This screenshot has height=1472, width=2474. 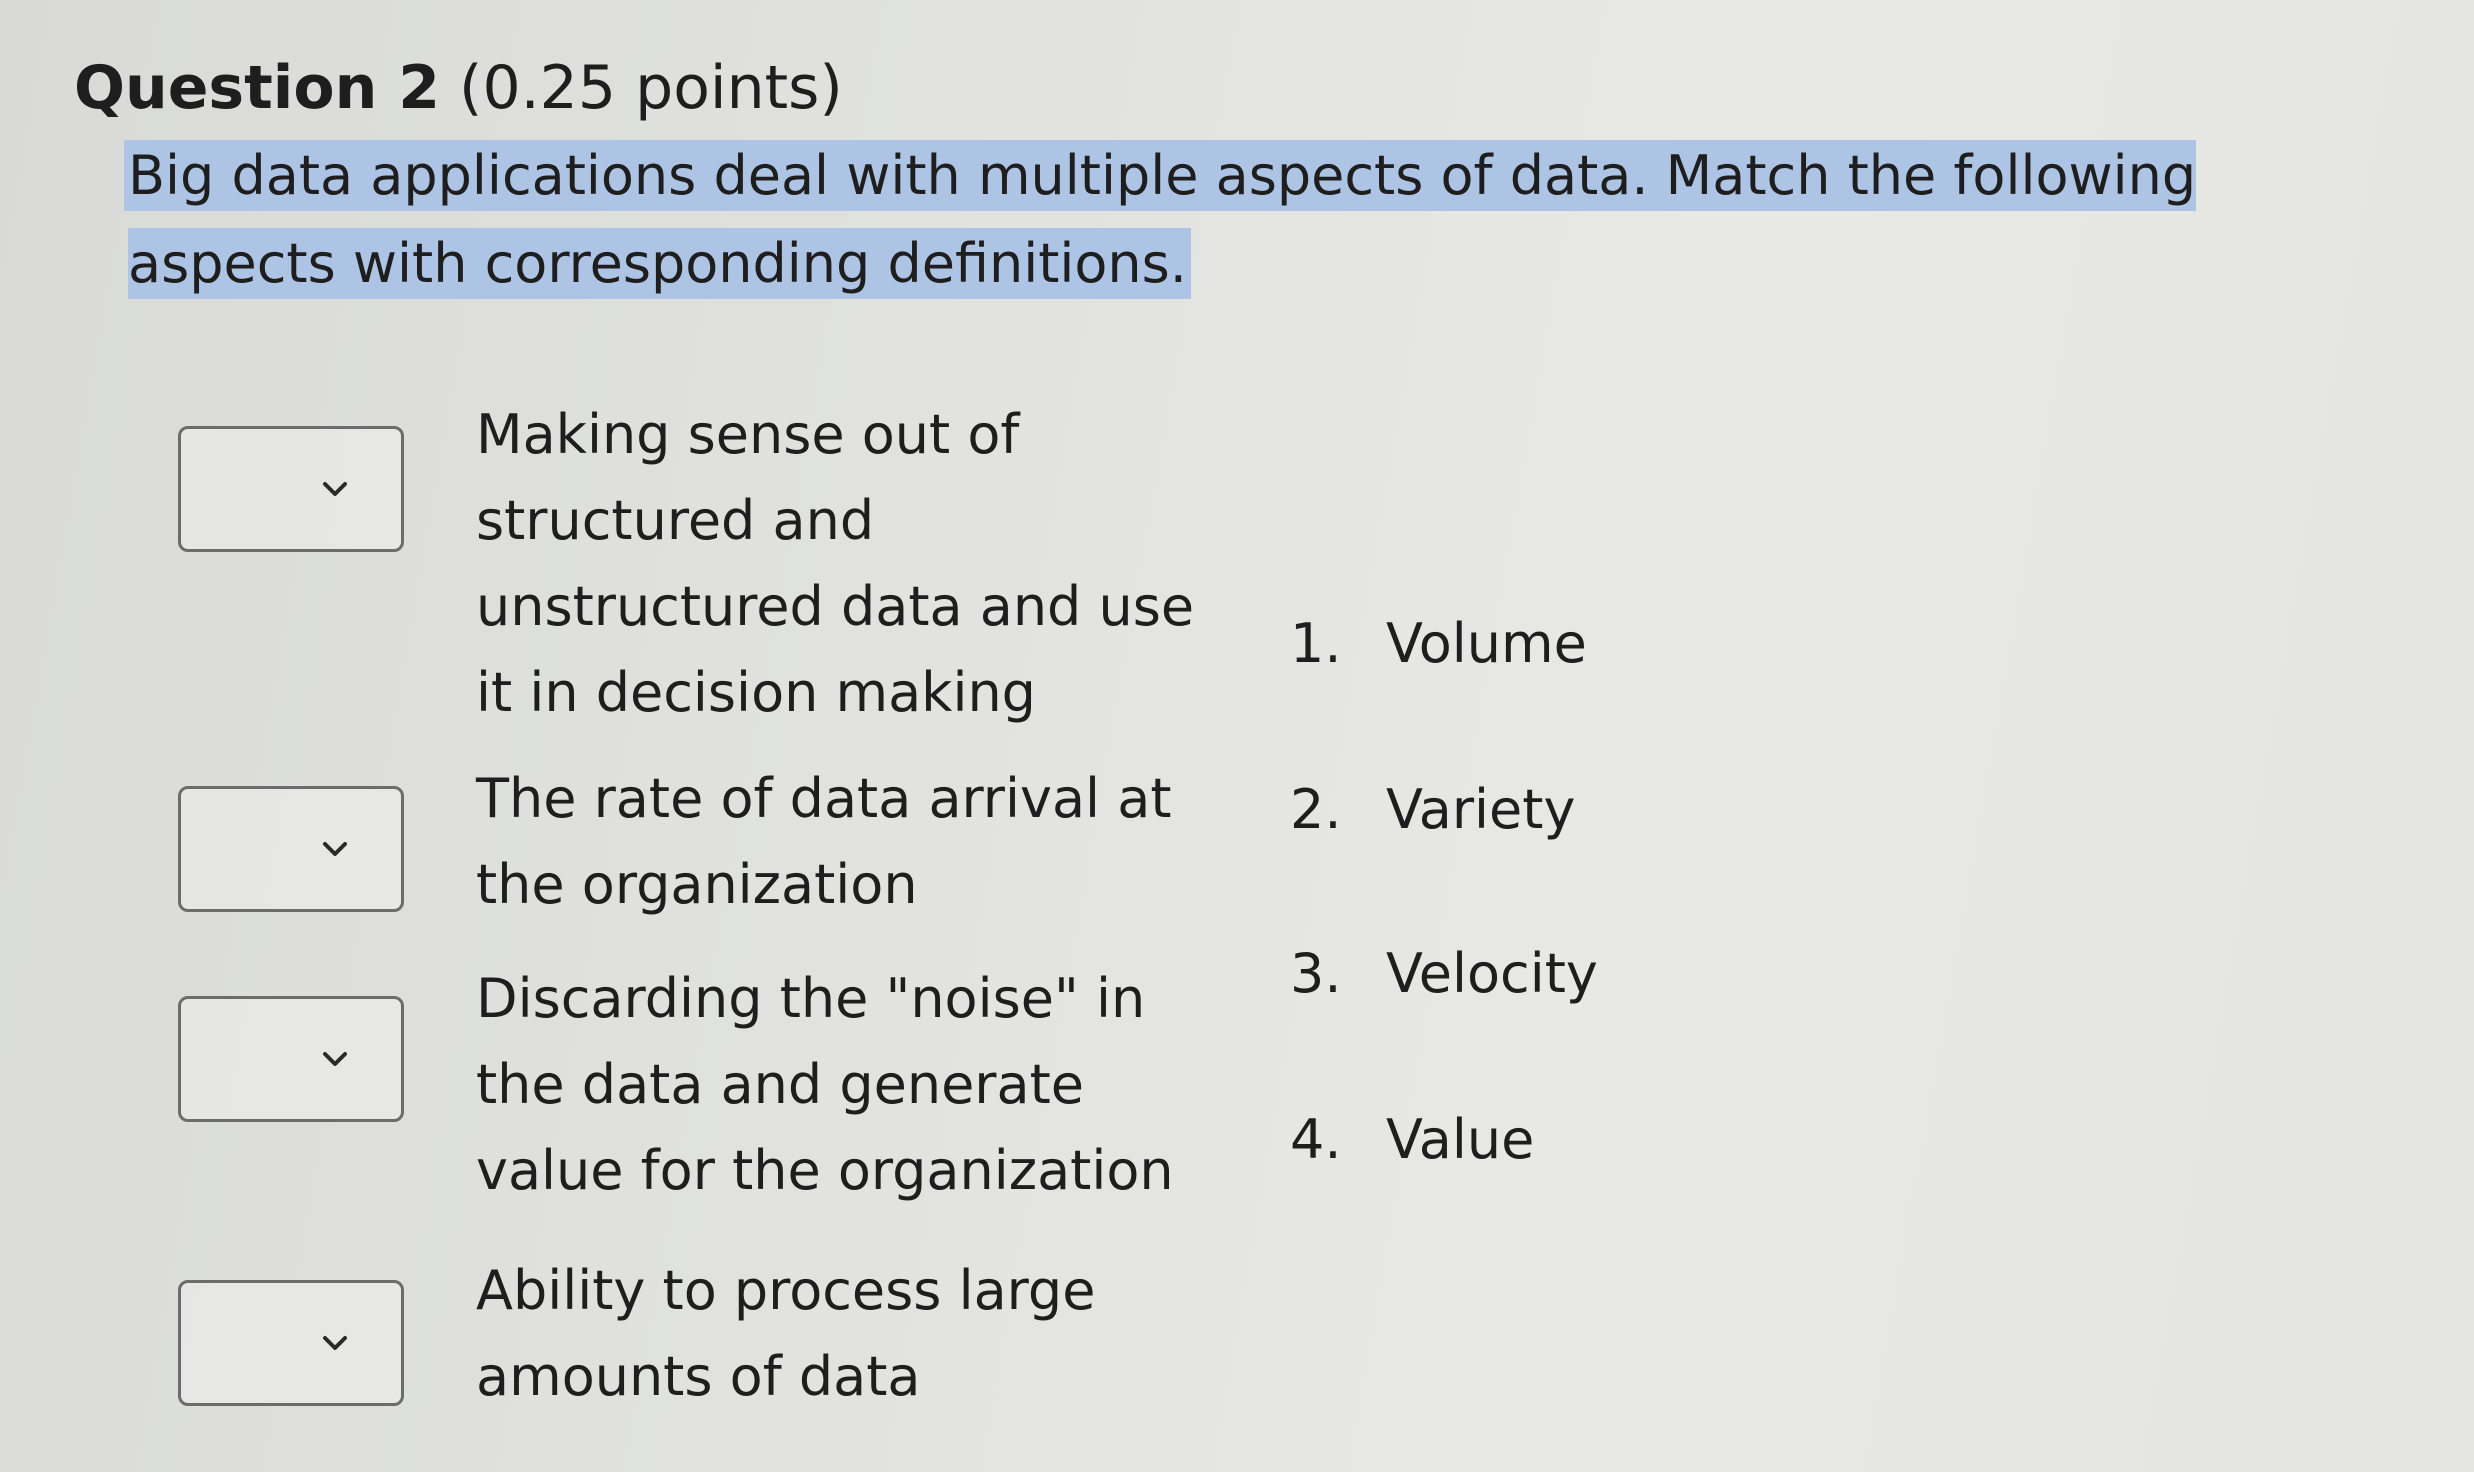 What do you see at coordinates (786, 1333) in the screenshot?
I see `match-definition-4: Ability to process large amounts of data` at bounding box center [786, 1333].